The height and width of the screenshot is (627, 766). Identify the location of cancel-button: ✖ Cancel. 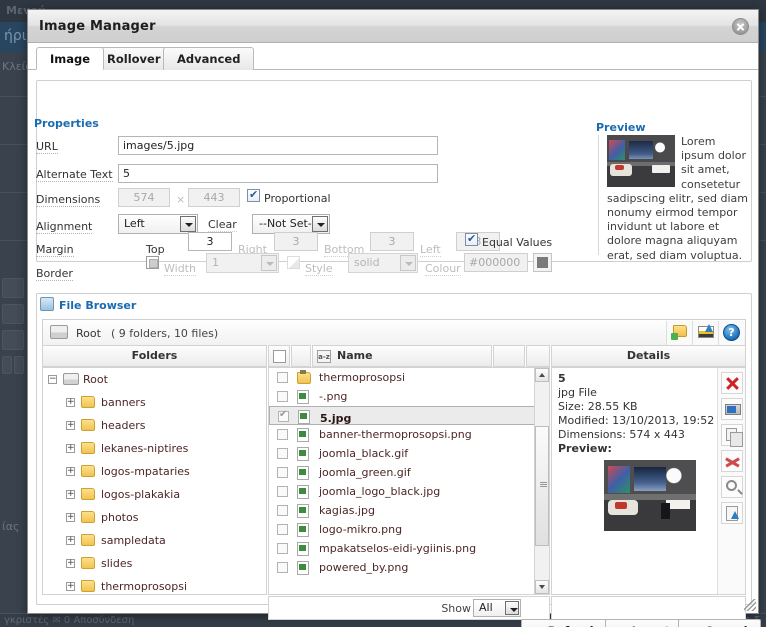
(719, 623).